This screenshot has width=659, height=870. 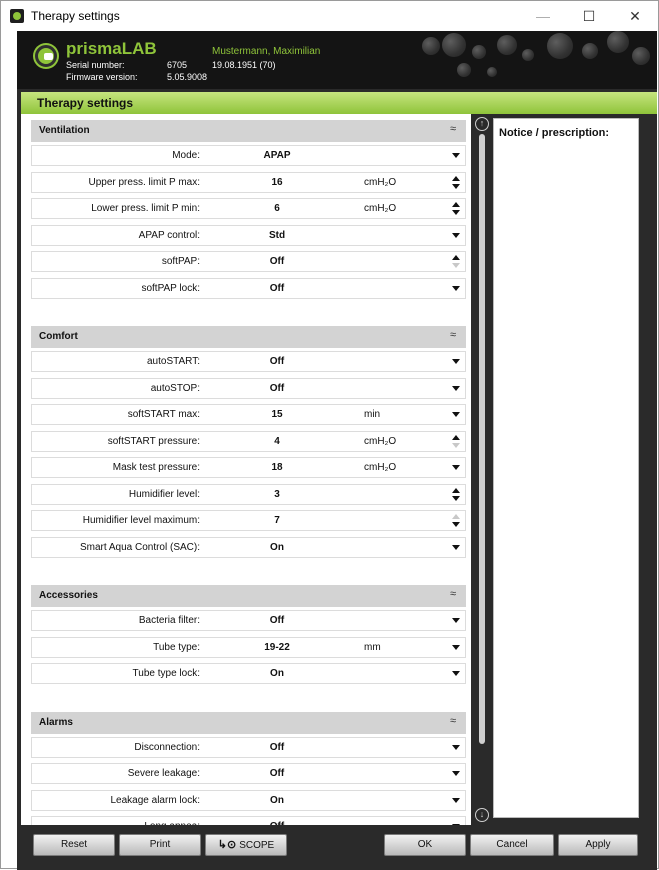 What do you see at coordinates (277, 520) in the screenshot?
I see `setting-value: 7` at bounding box center [277, 520].